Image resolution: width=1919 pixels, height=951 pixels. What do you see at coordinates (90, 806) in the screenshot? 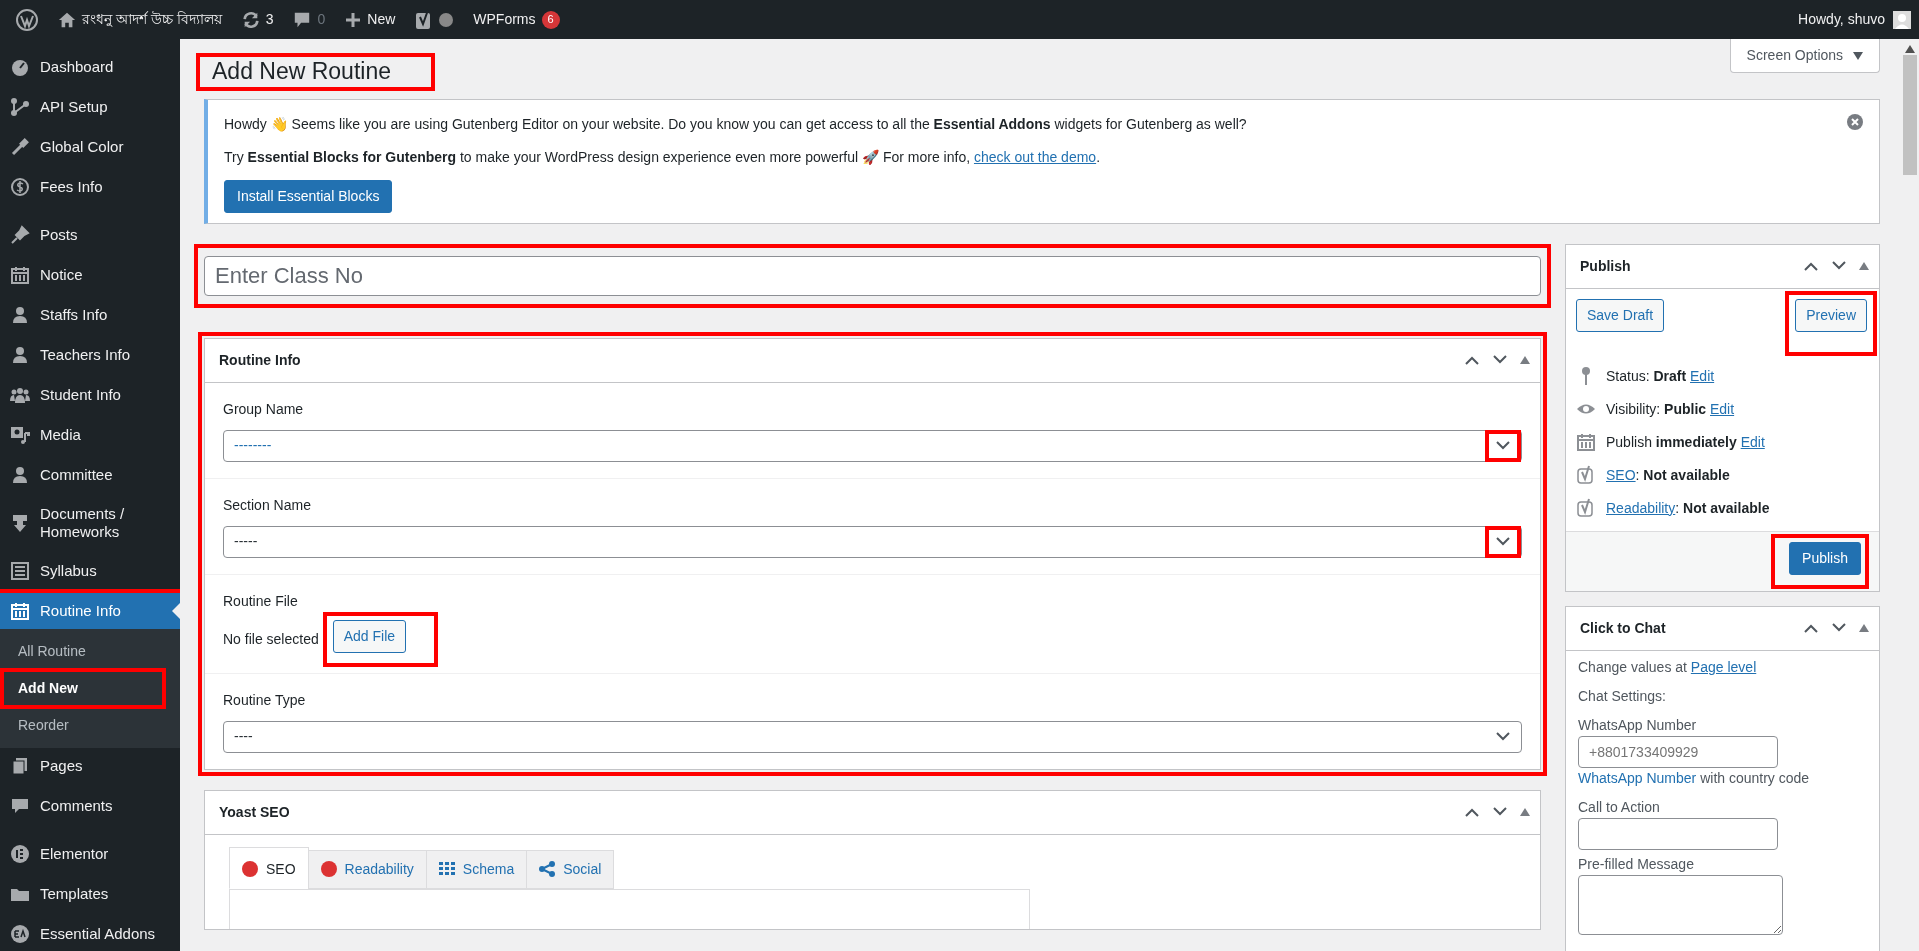
I see `sidebar-item: Comments` at bounding box center [90, 806].